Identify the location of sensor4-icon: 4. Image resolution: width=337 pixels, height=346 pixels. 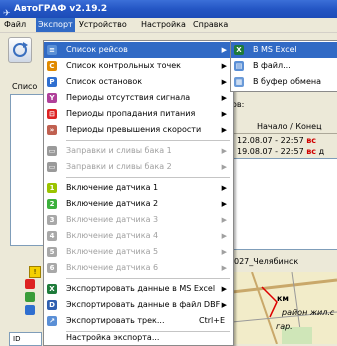
(52, 236).